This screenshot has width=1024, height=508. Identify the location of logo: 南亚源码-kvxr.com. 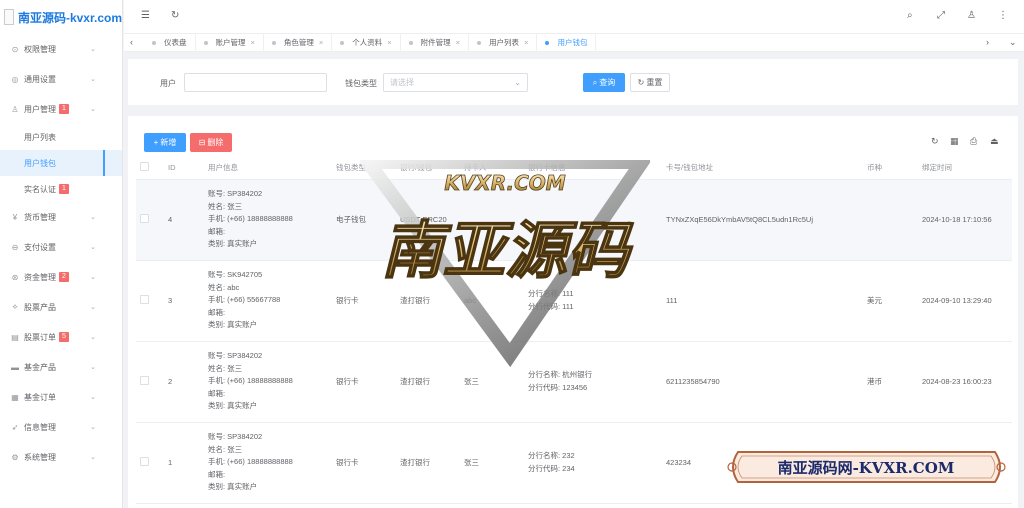
(61, 17).